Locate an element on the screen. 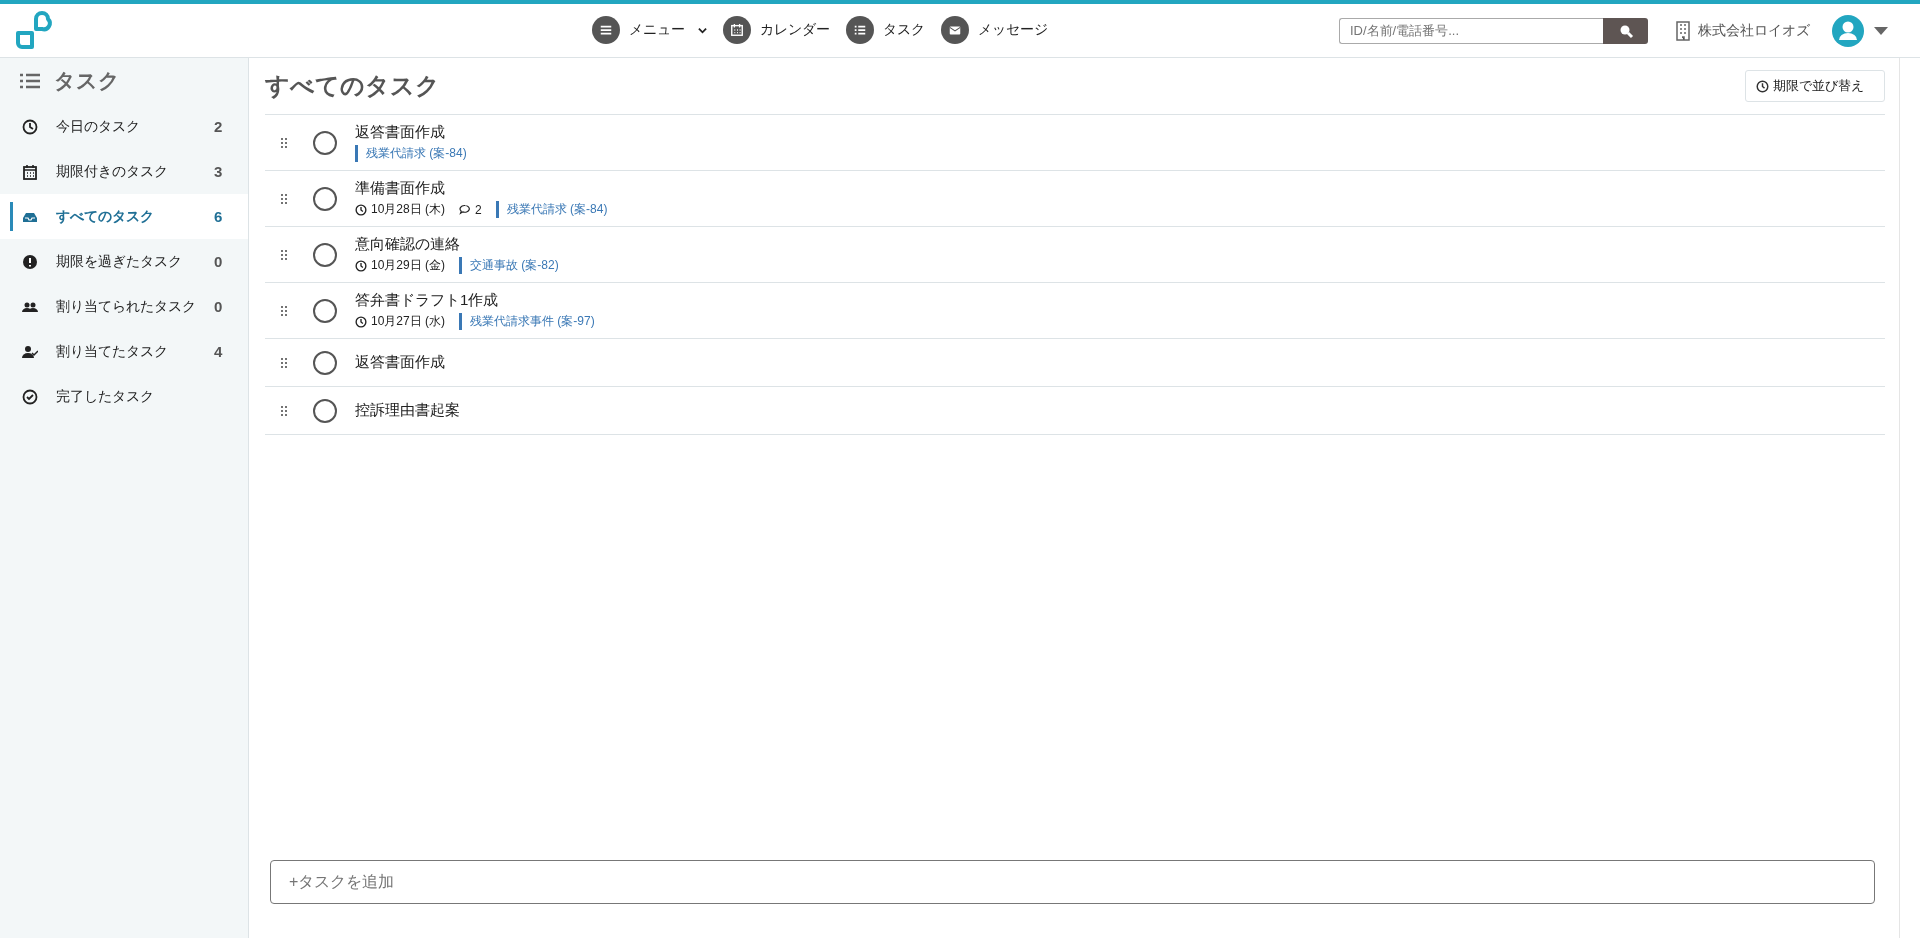 Image resolution: width=1920 pixels, height=938 pixels. sidebar-item: 割り当てられたタスク 0 is located at coordinates (124, 306).